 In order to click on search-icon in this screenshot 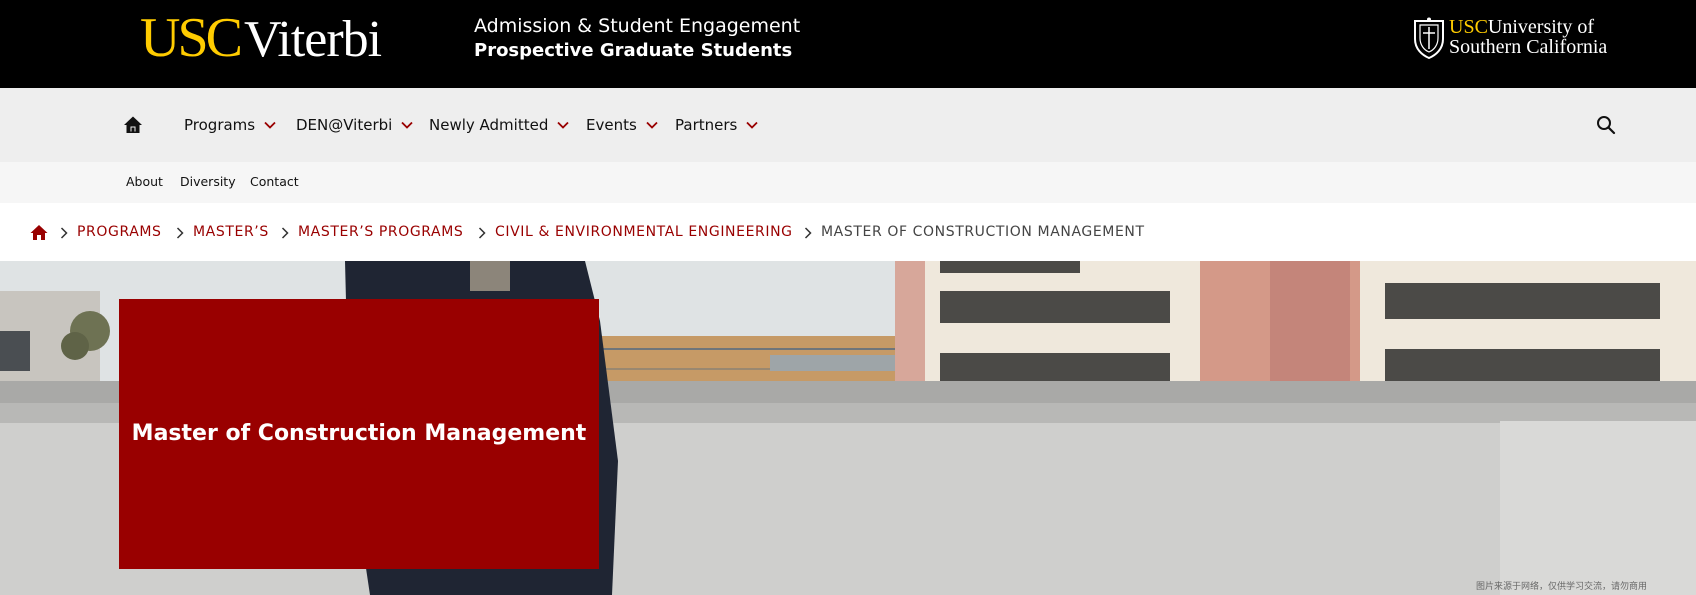, I will do `click(1606, 125)`.